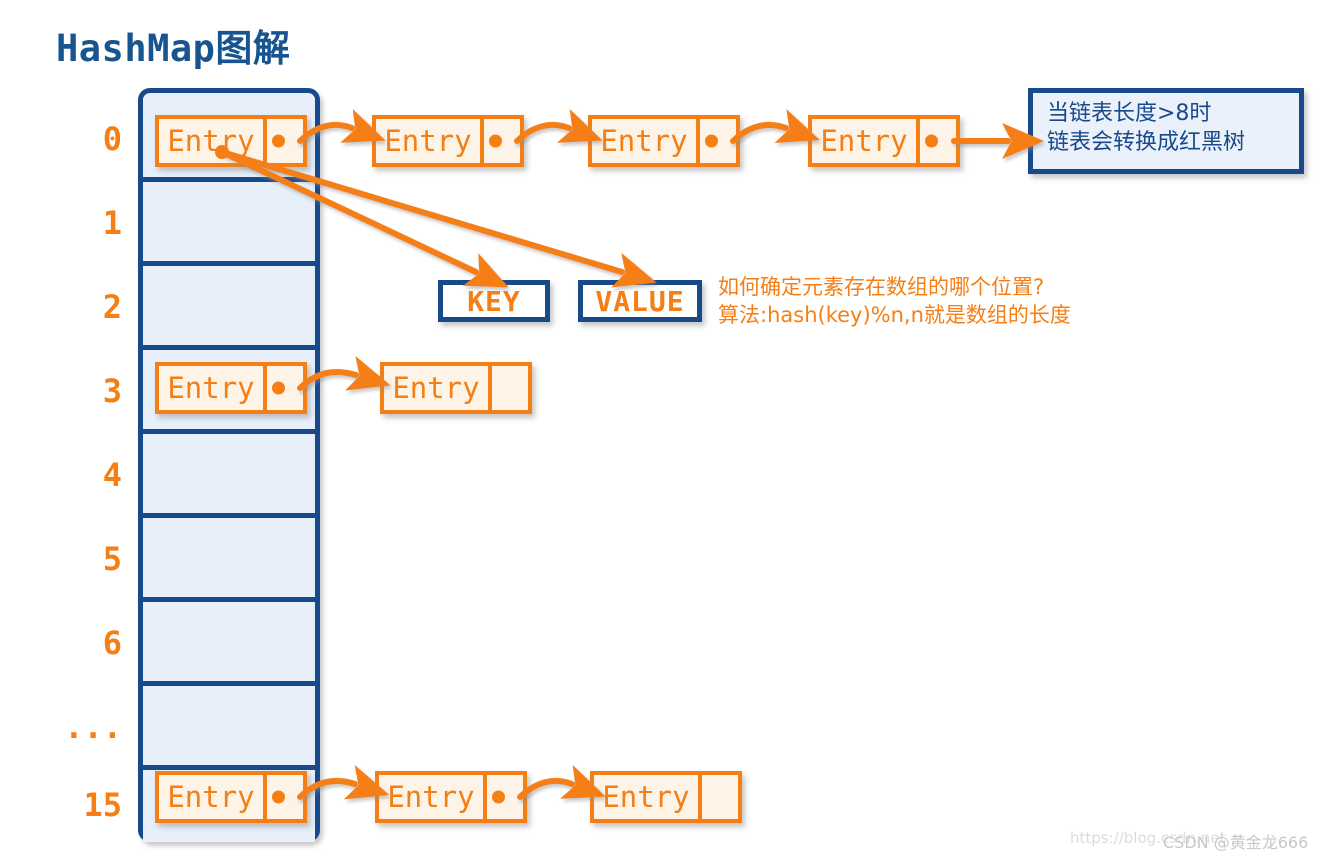  I want to click on entry-node-row0-3: Entry, so click(884, 141).